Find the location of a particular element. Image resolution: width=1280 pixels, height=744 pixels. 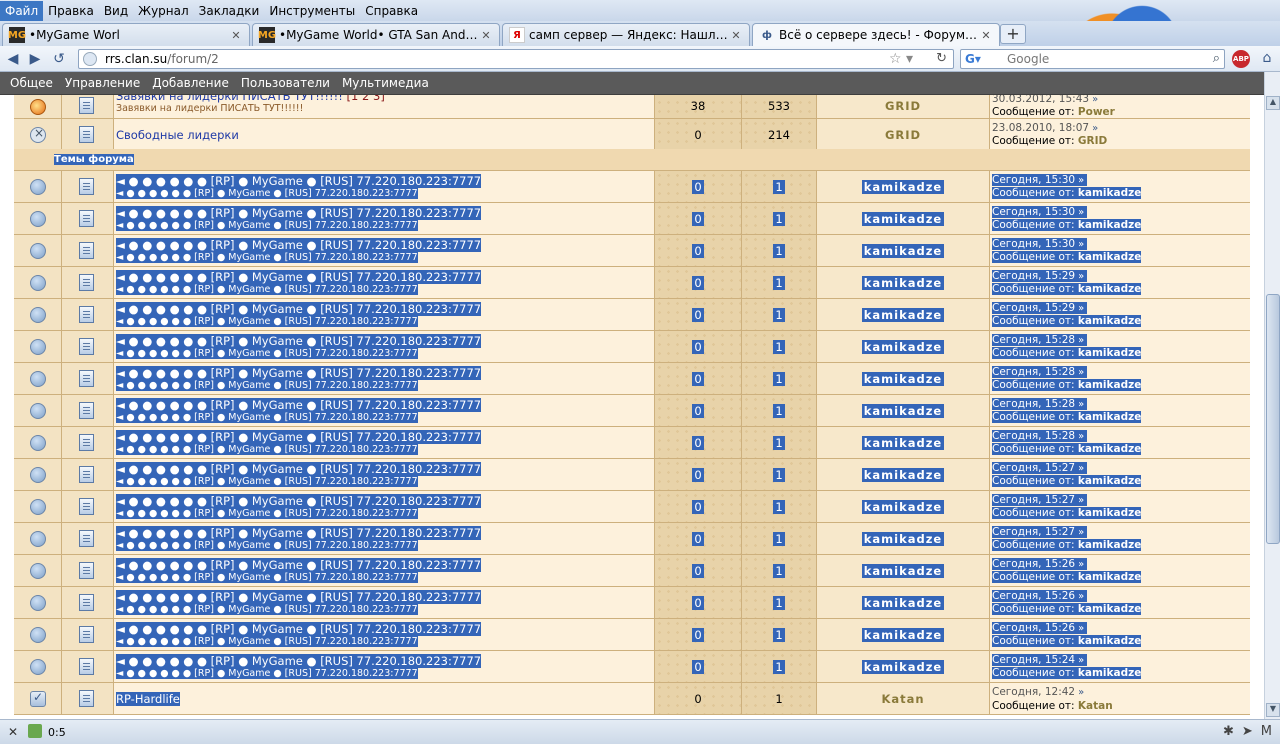

site-menu-multimedia: Мультимедиа is located at coordinates (385, 83).